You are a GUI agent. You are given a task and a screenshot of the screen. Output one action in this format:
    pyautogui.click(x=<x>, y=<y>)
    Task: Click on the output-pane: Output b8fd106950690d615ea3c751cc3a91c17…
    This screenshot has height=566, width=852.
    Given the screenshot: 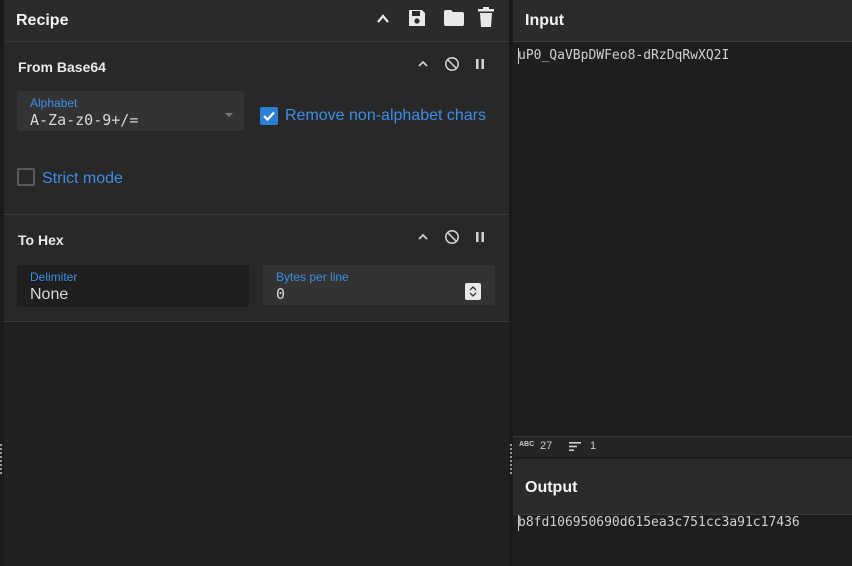 What is the action you would take?
    pyautogui.click(x=682, y=512)
    